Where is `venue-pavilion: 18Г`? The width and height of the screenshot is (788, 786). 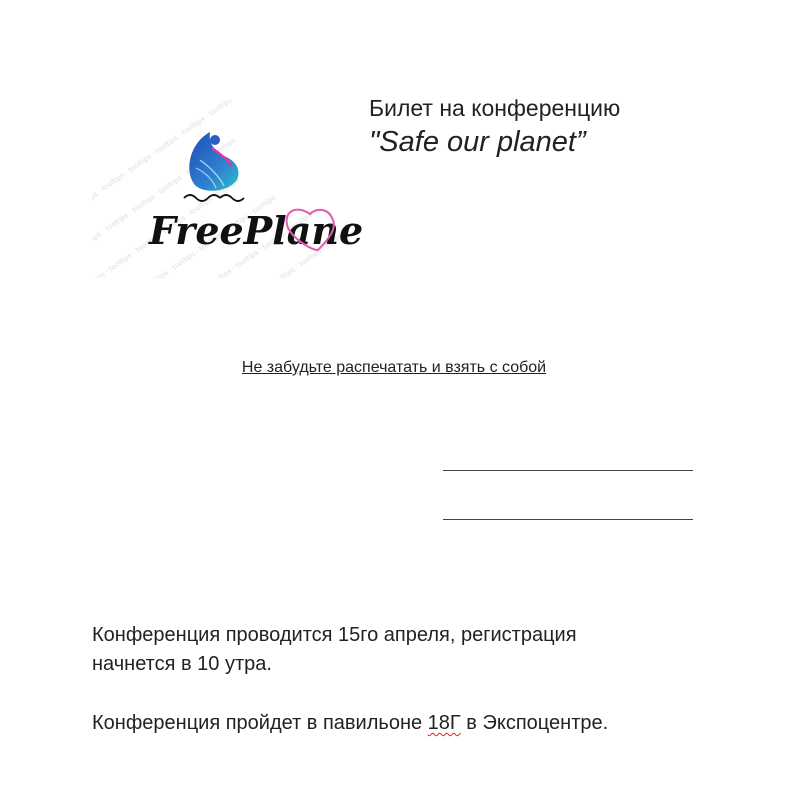 venue-pavilion: 18Г is located at coordinates (444, 723).